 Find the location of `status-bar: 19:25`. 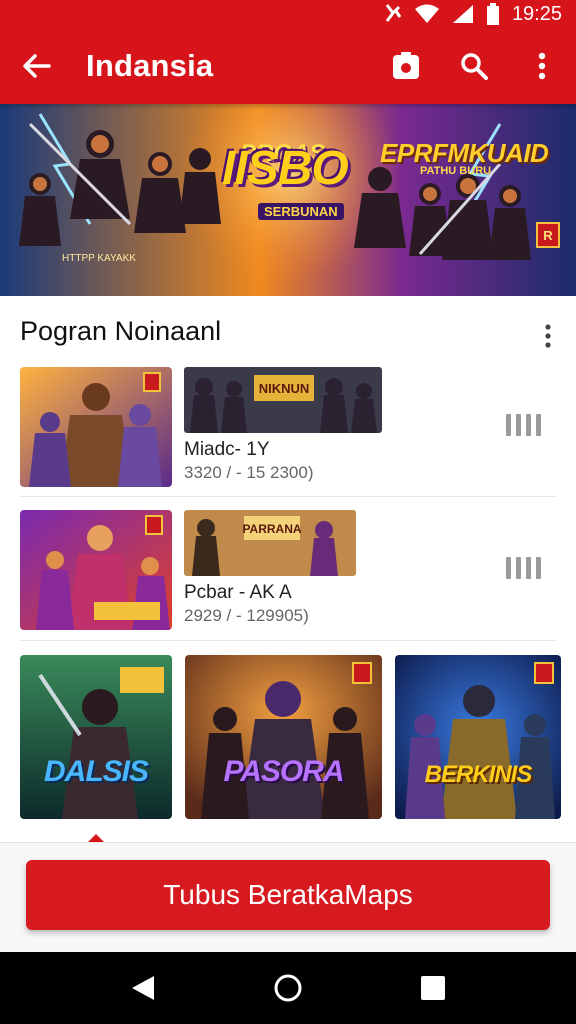

status-bar: 19:25 is located at coordinates (288, 14).